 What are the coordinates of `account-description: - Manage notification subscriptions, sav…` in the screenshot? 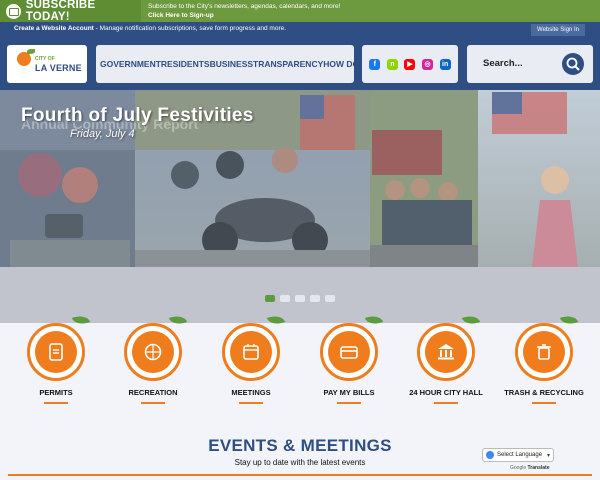 It's located at (190, 28).